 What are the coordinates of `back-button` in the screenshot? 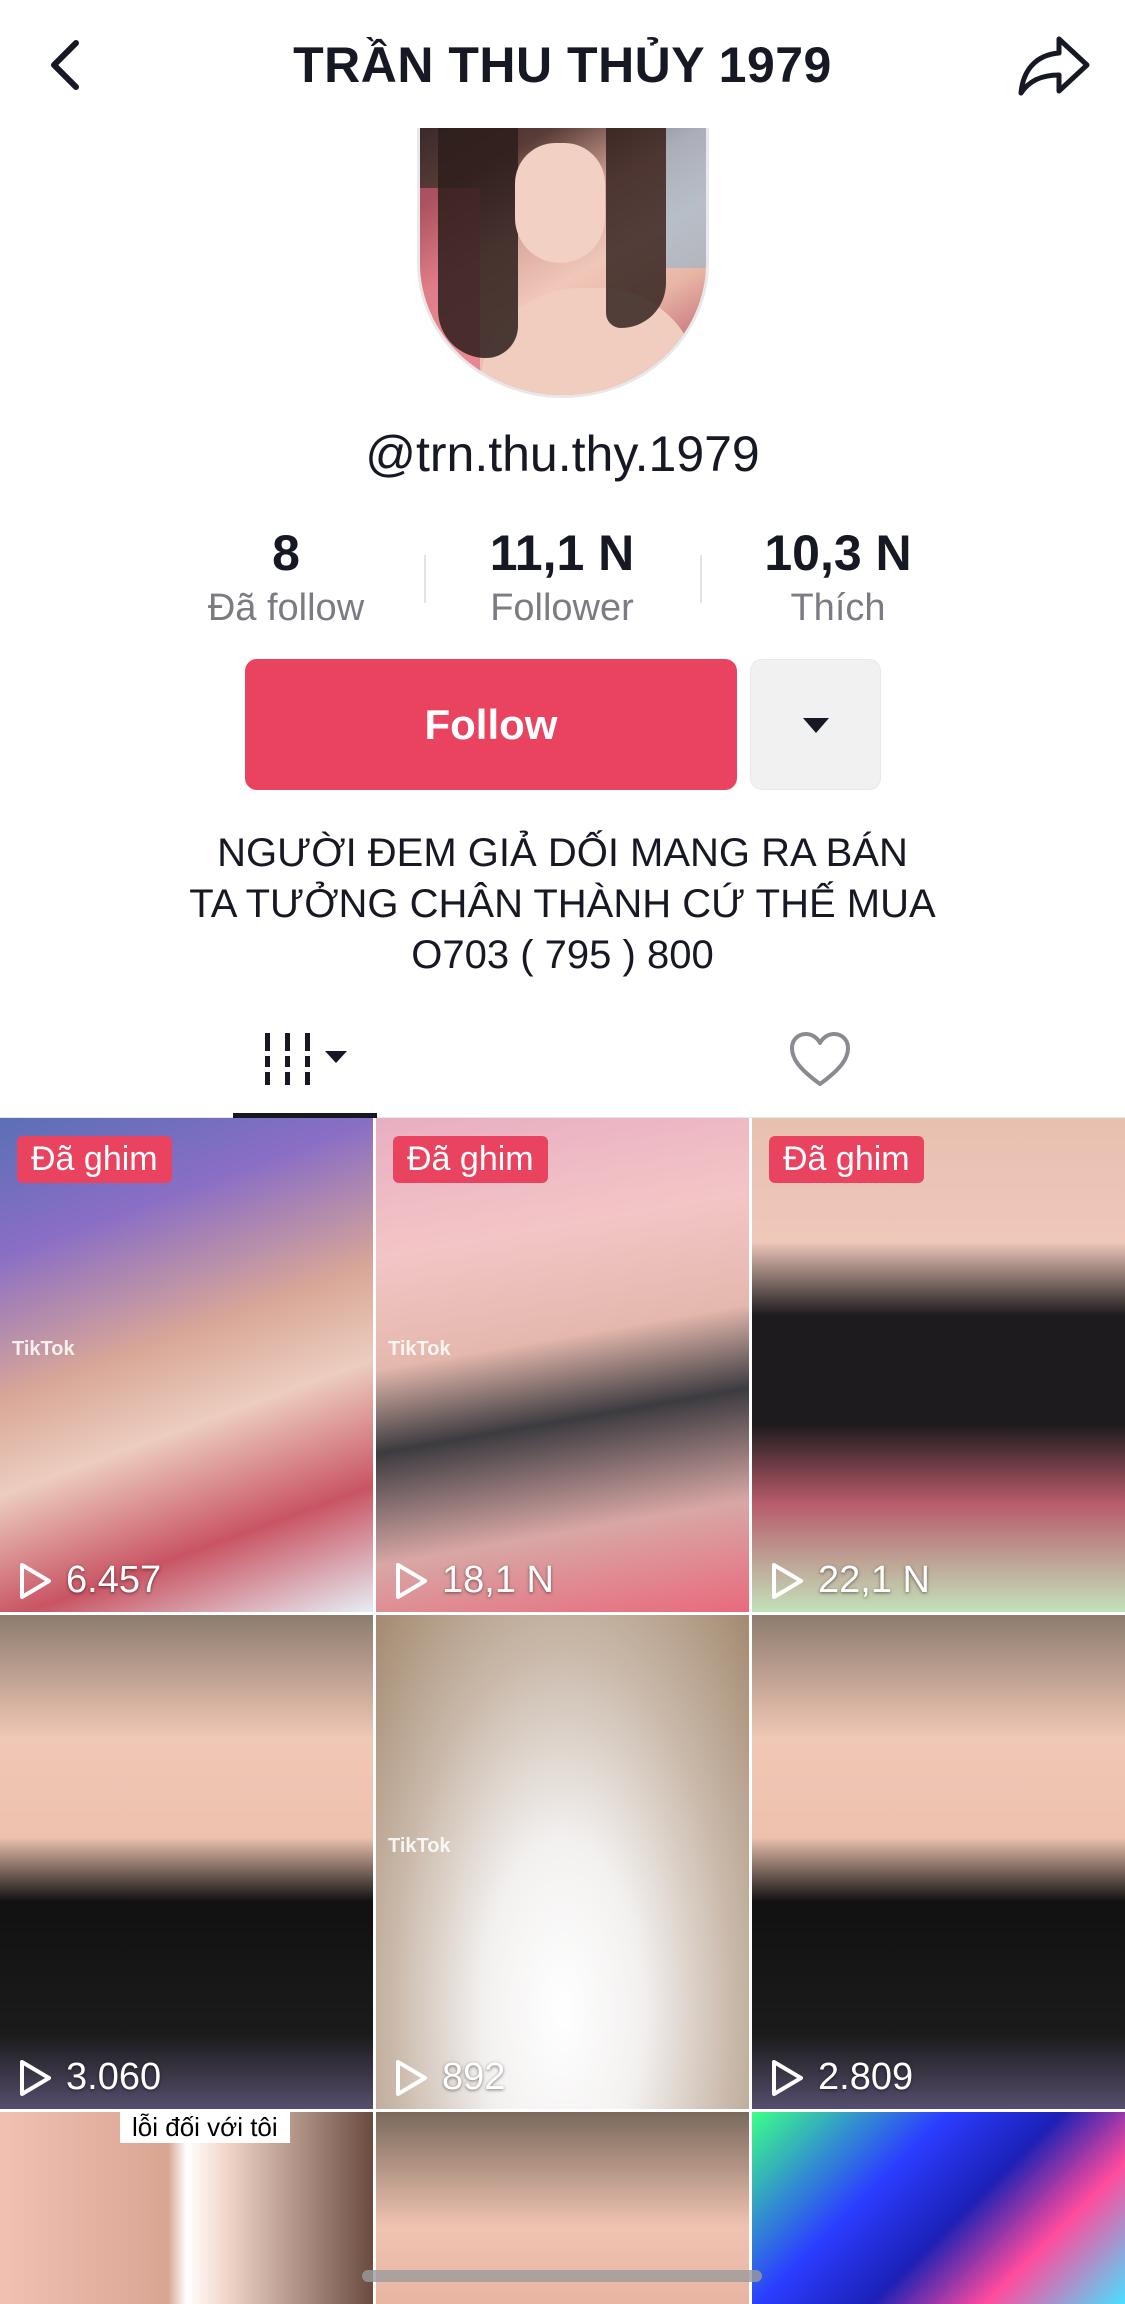 It's located at (66, 65).